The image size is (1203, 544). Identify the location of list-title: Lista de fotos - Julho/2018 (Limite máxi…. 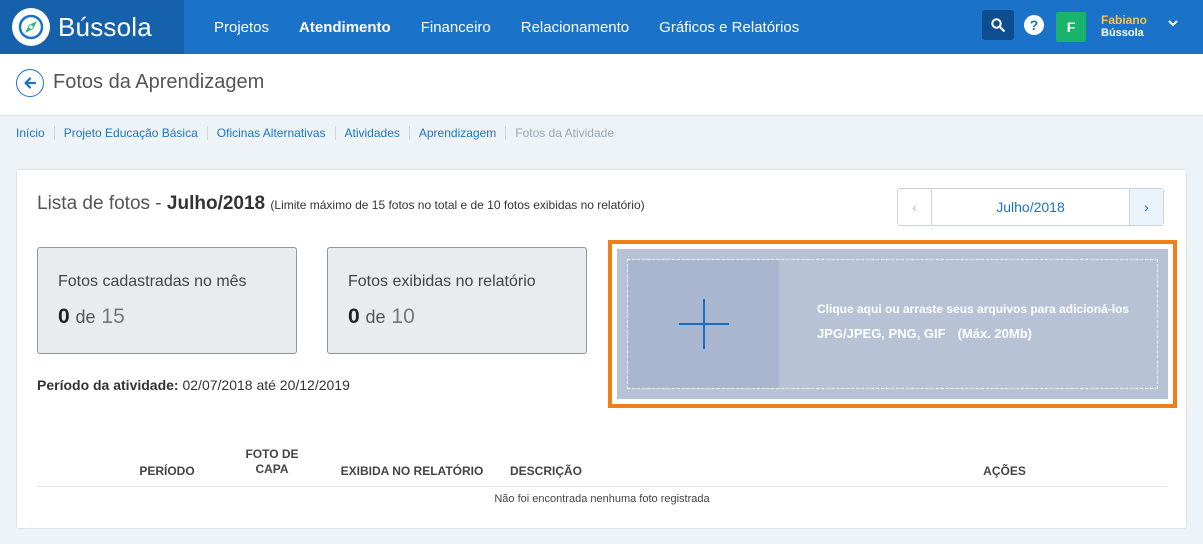
(341, 204).